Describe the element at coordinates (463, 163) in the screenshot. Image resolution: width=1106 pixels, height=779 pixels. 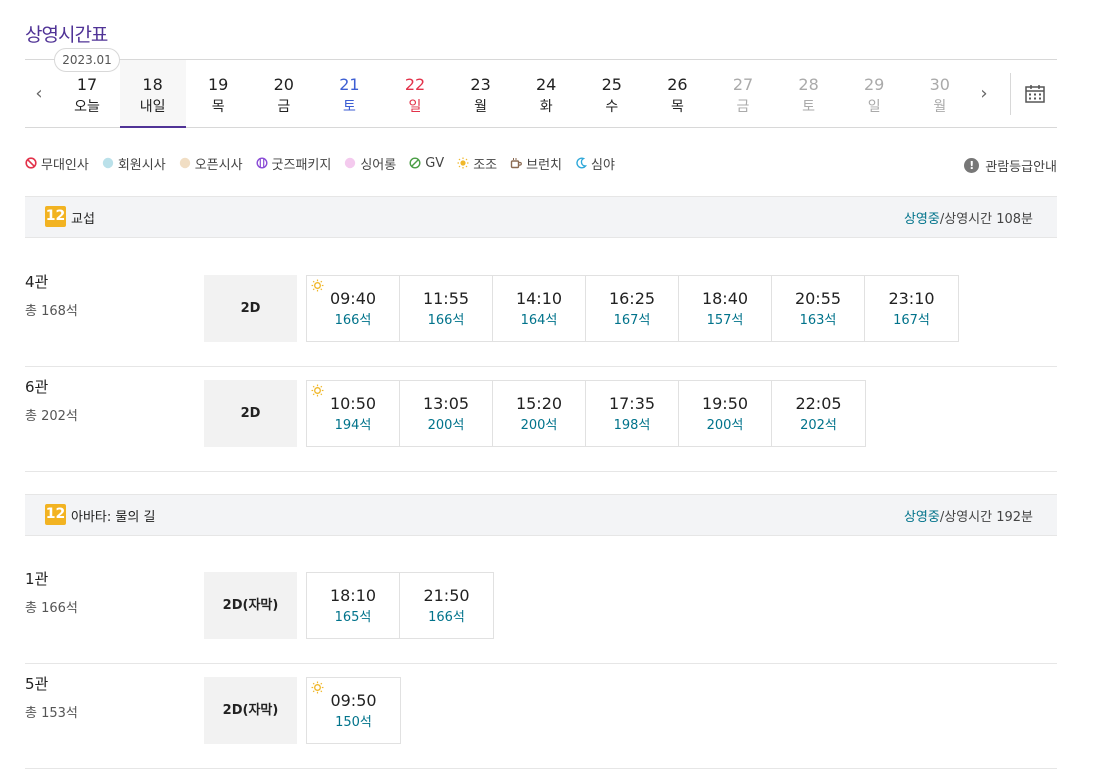
I see `sun-icon` at that location.